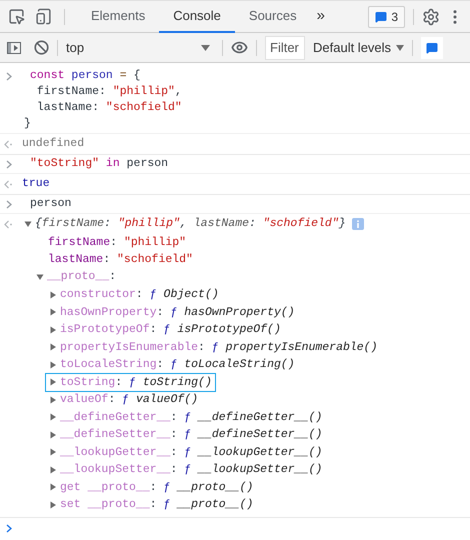  Describe the element at coordinates (120, 260) in the screenshot. I see `property: lastName: "schofield"` at that location.